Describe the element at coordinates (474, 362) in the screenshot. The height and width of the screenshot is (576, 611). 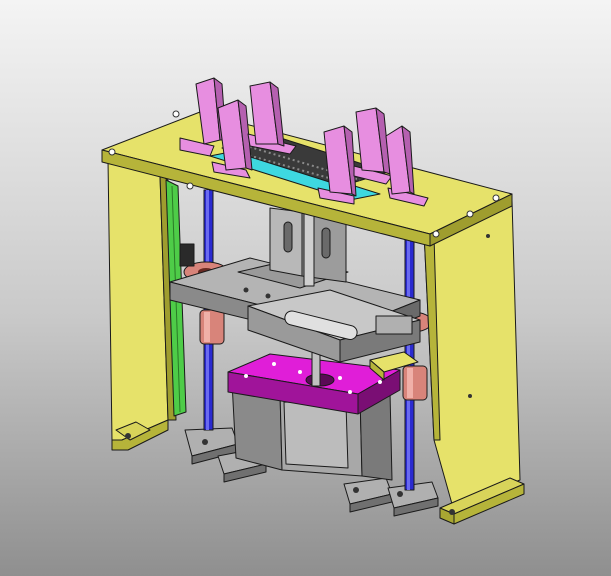
I see `right-side-frame` at that location.